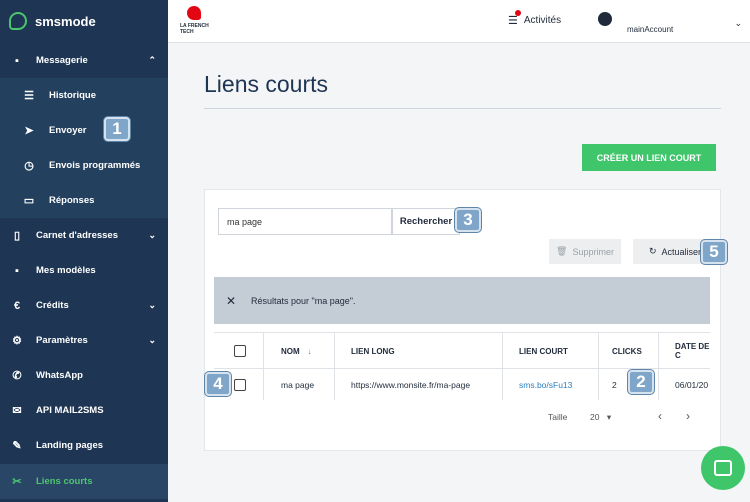 The image size is (750, 502). Describe the element at coordinates (231, 301) in the screenshot. I see `close-icon: ✕` at that location.